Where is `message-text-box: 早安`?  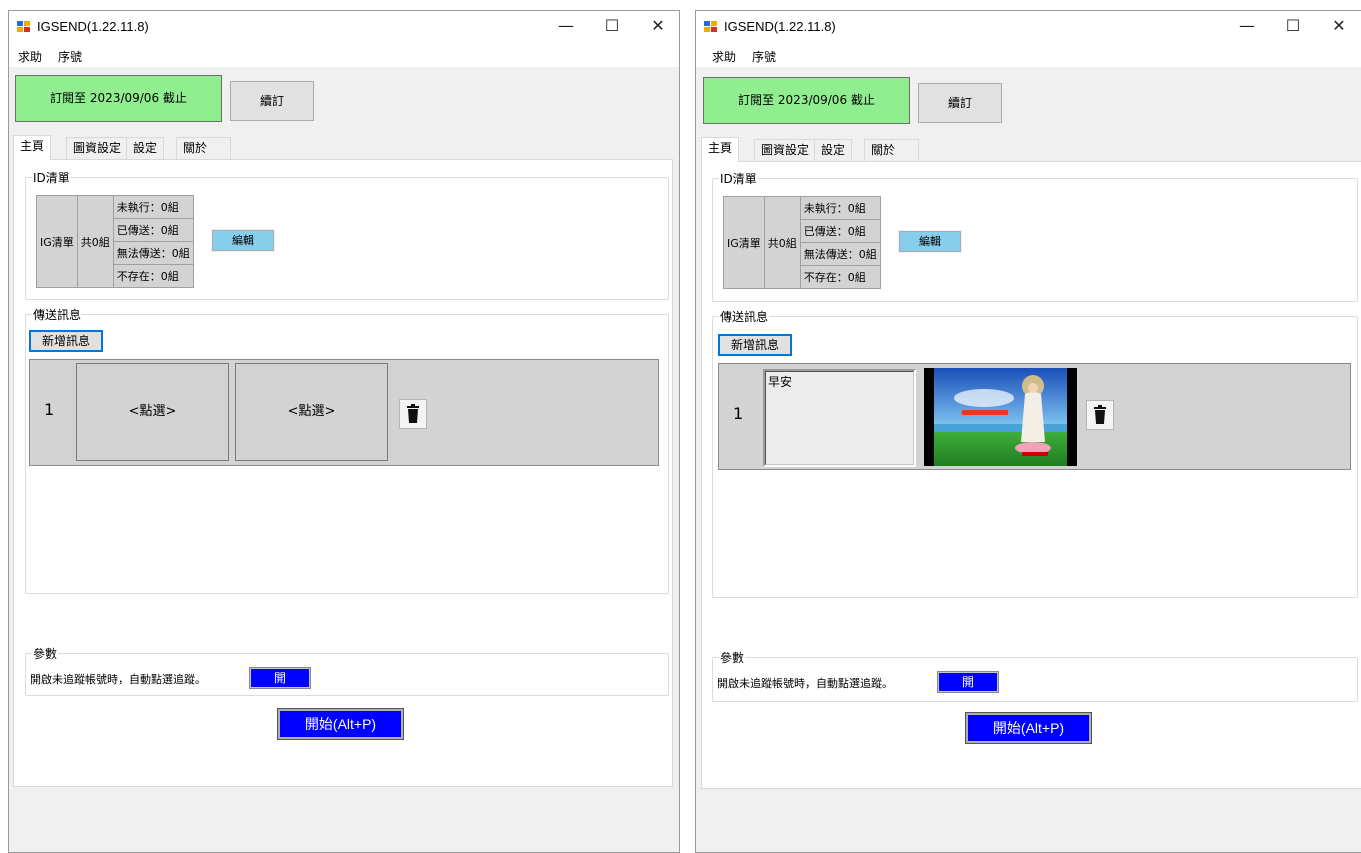 message-text-box: 早安 is located at coordinates (839, 418).